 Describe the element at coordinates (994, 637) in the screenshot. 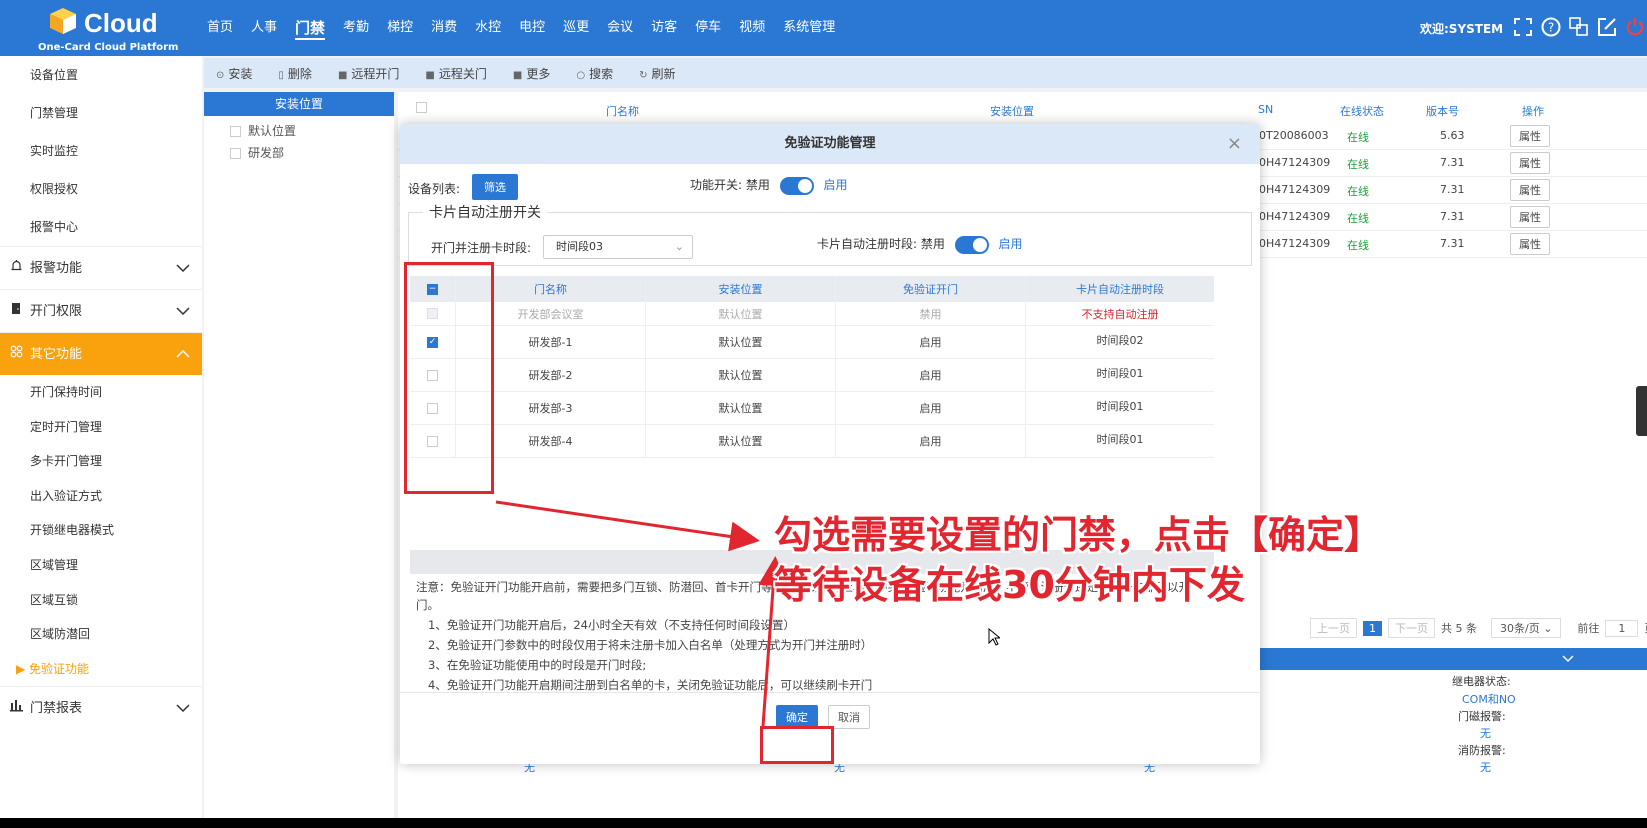

I see `mouse-cursor-icon` at that location.